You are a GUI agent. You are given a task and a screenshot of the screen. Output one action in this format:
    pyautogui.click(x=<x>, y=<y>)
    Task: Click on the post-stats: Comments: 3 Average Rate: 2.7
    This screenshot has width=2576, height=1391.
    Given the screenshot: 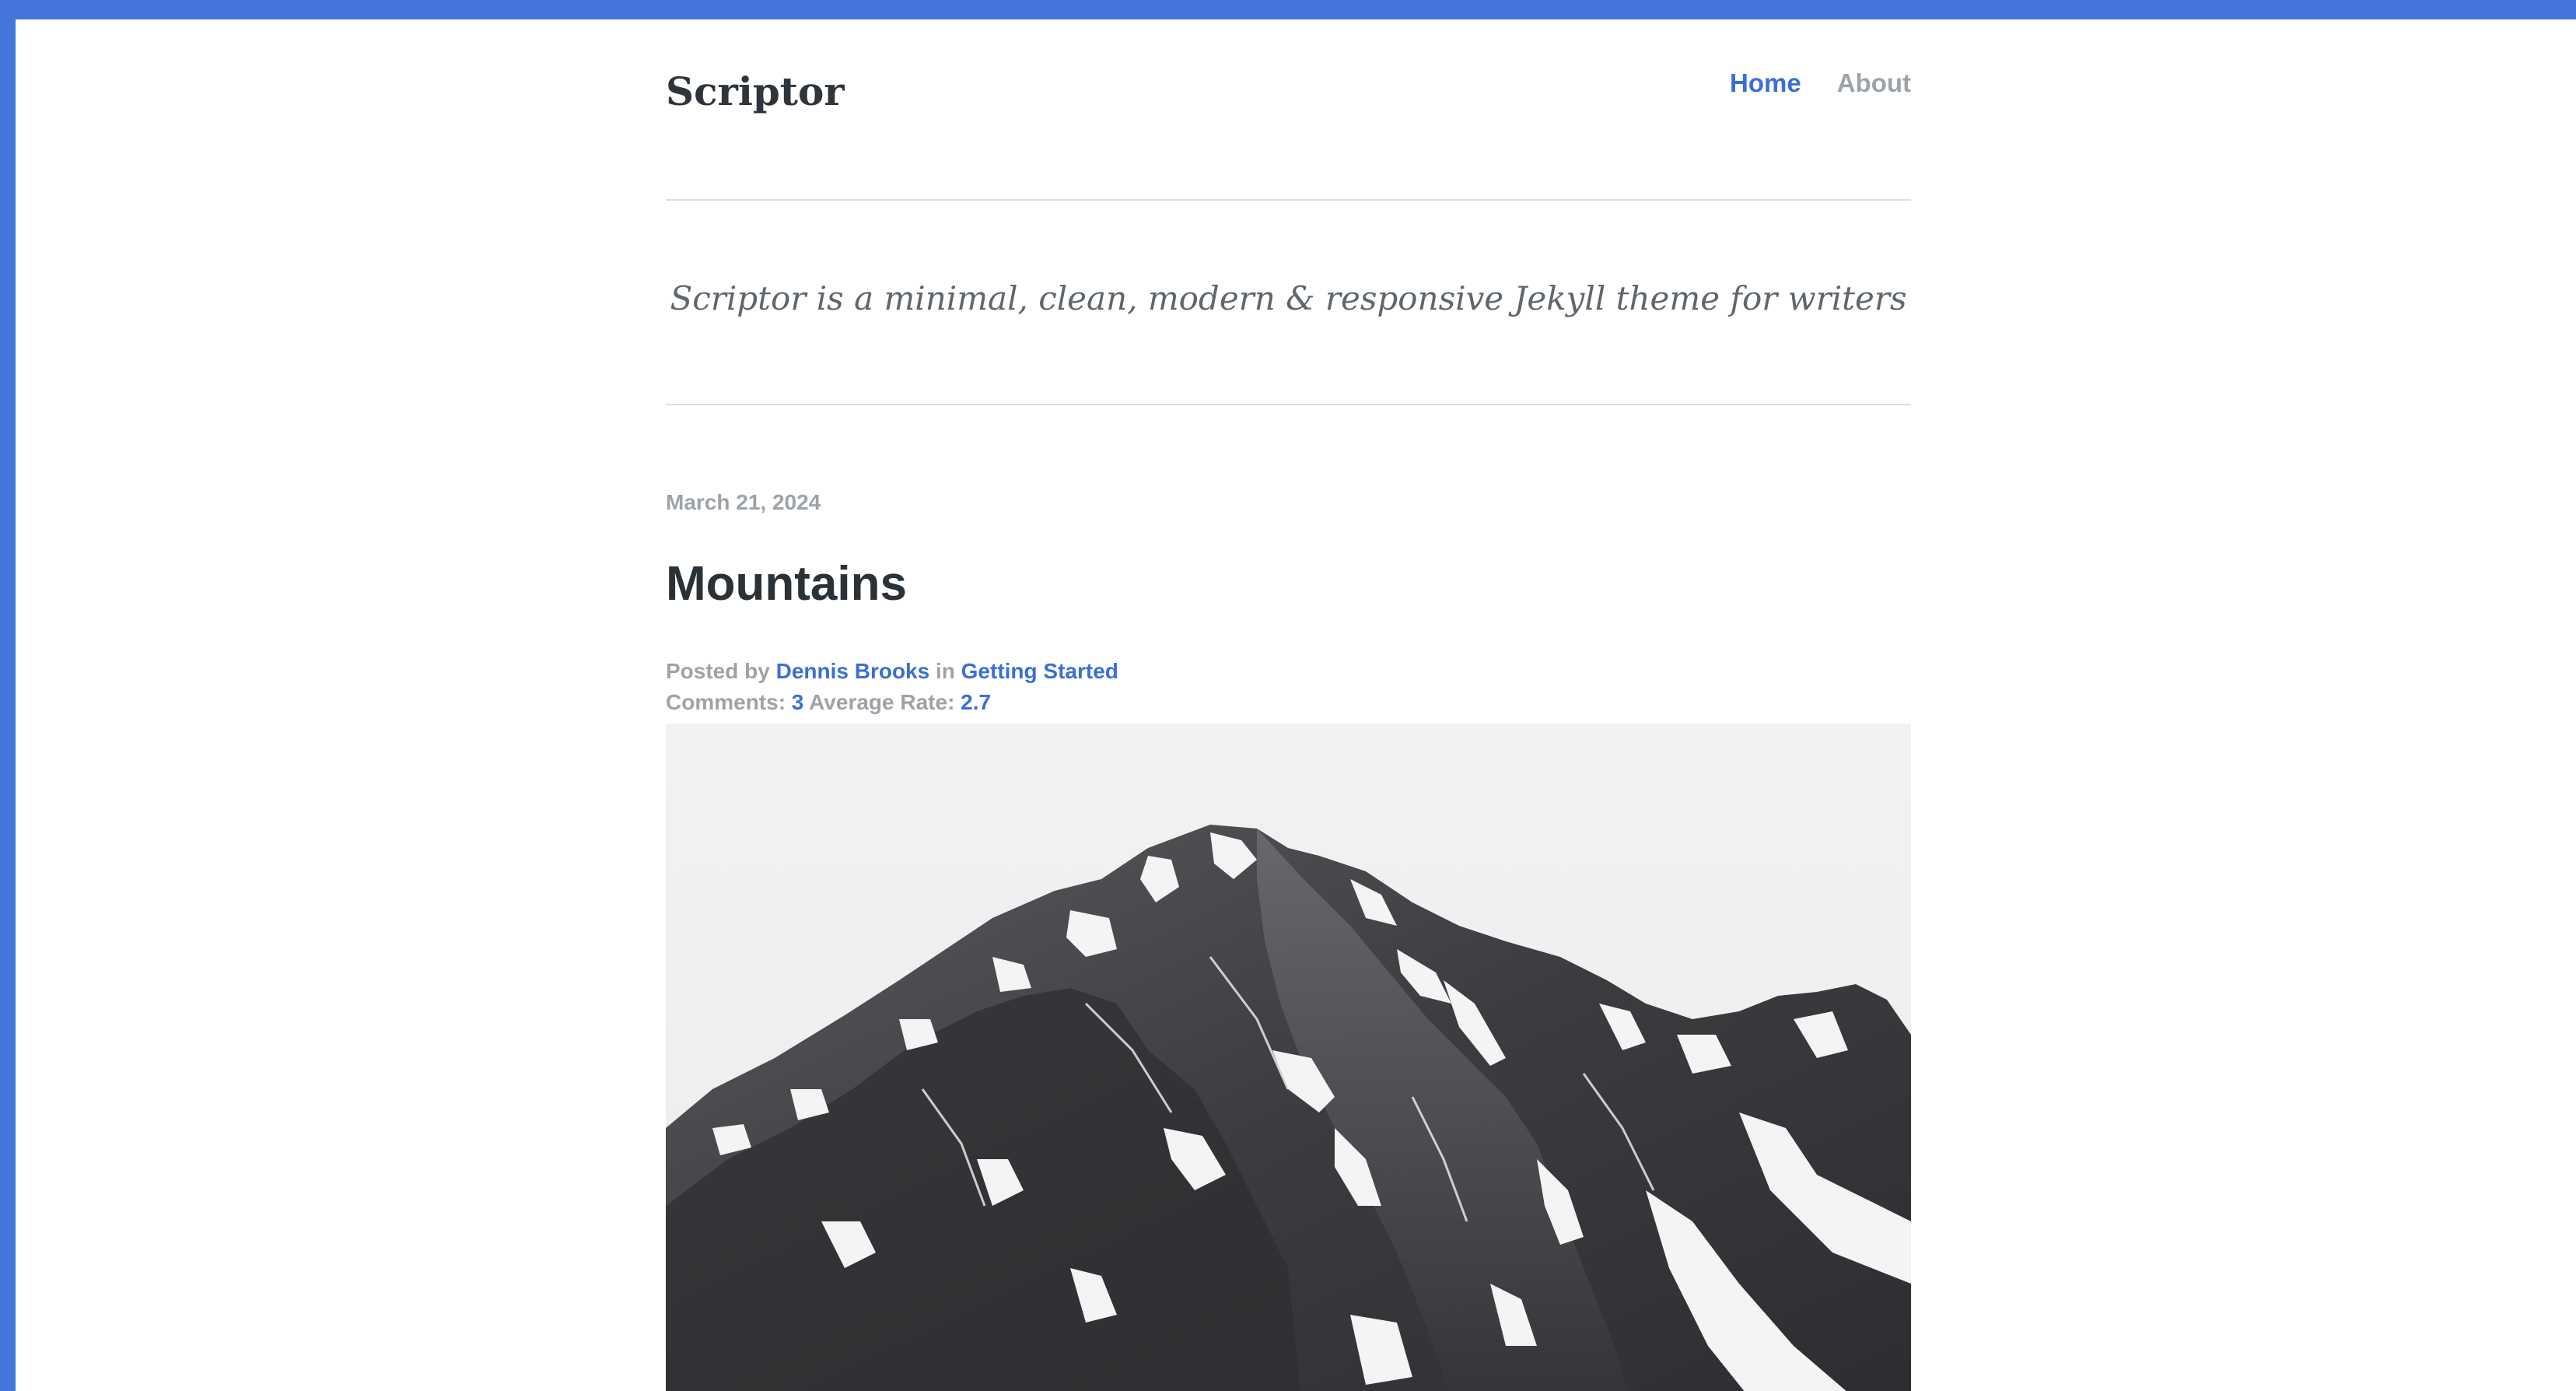 What is the action you would take?
    pyautogui.click(x=829, y=702)
    